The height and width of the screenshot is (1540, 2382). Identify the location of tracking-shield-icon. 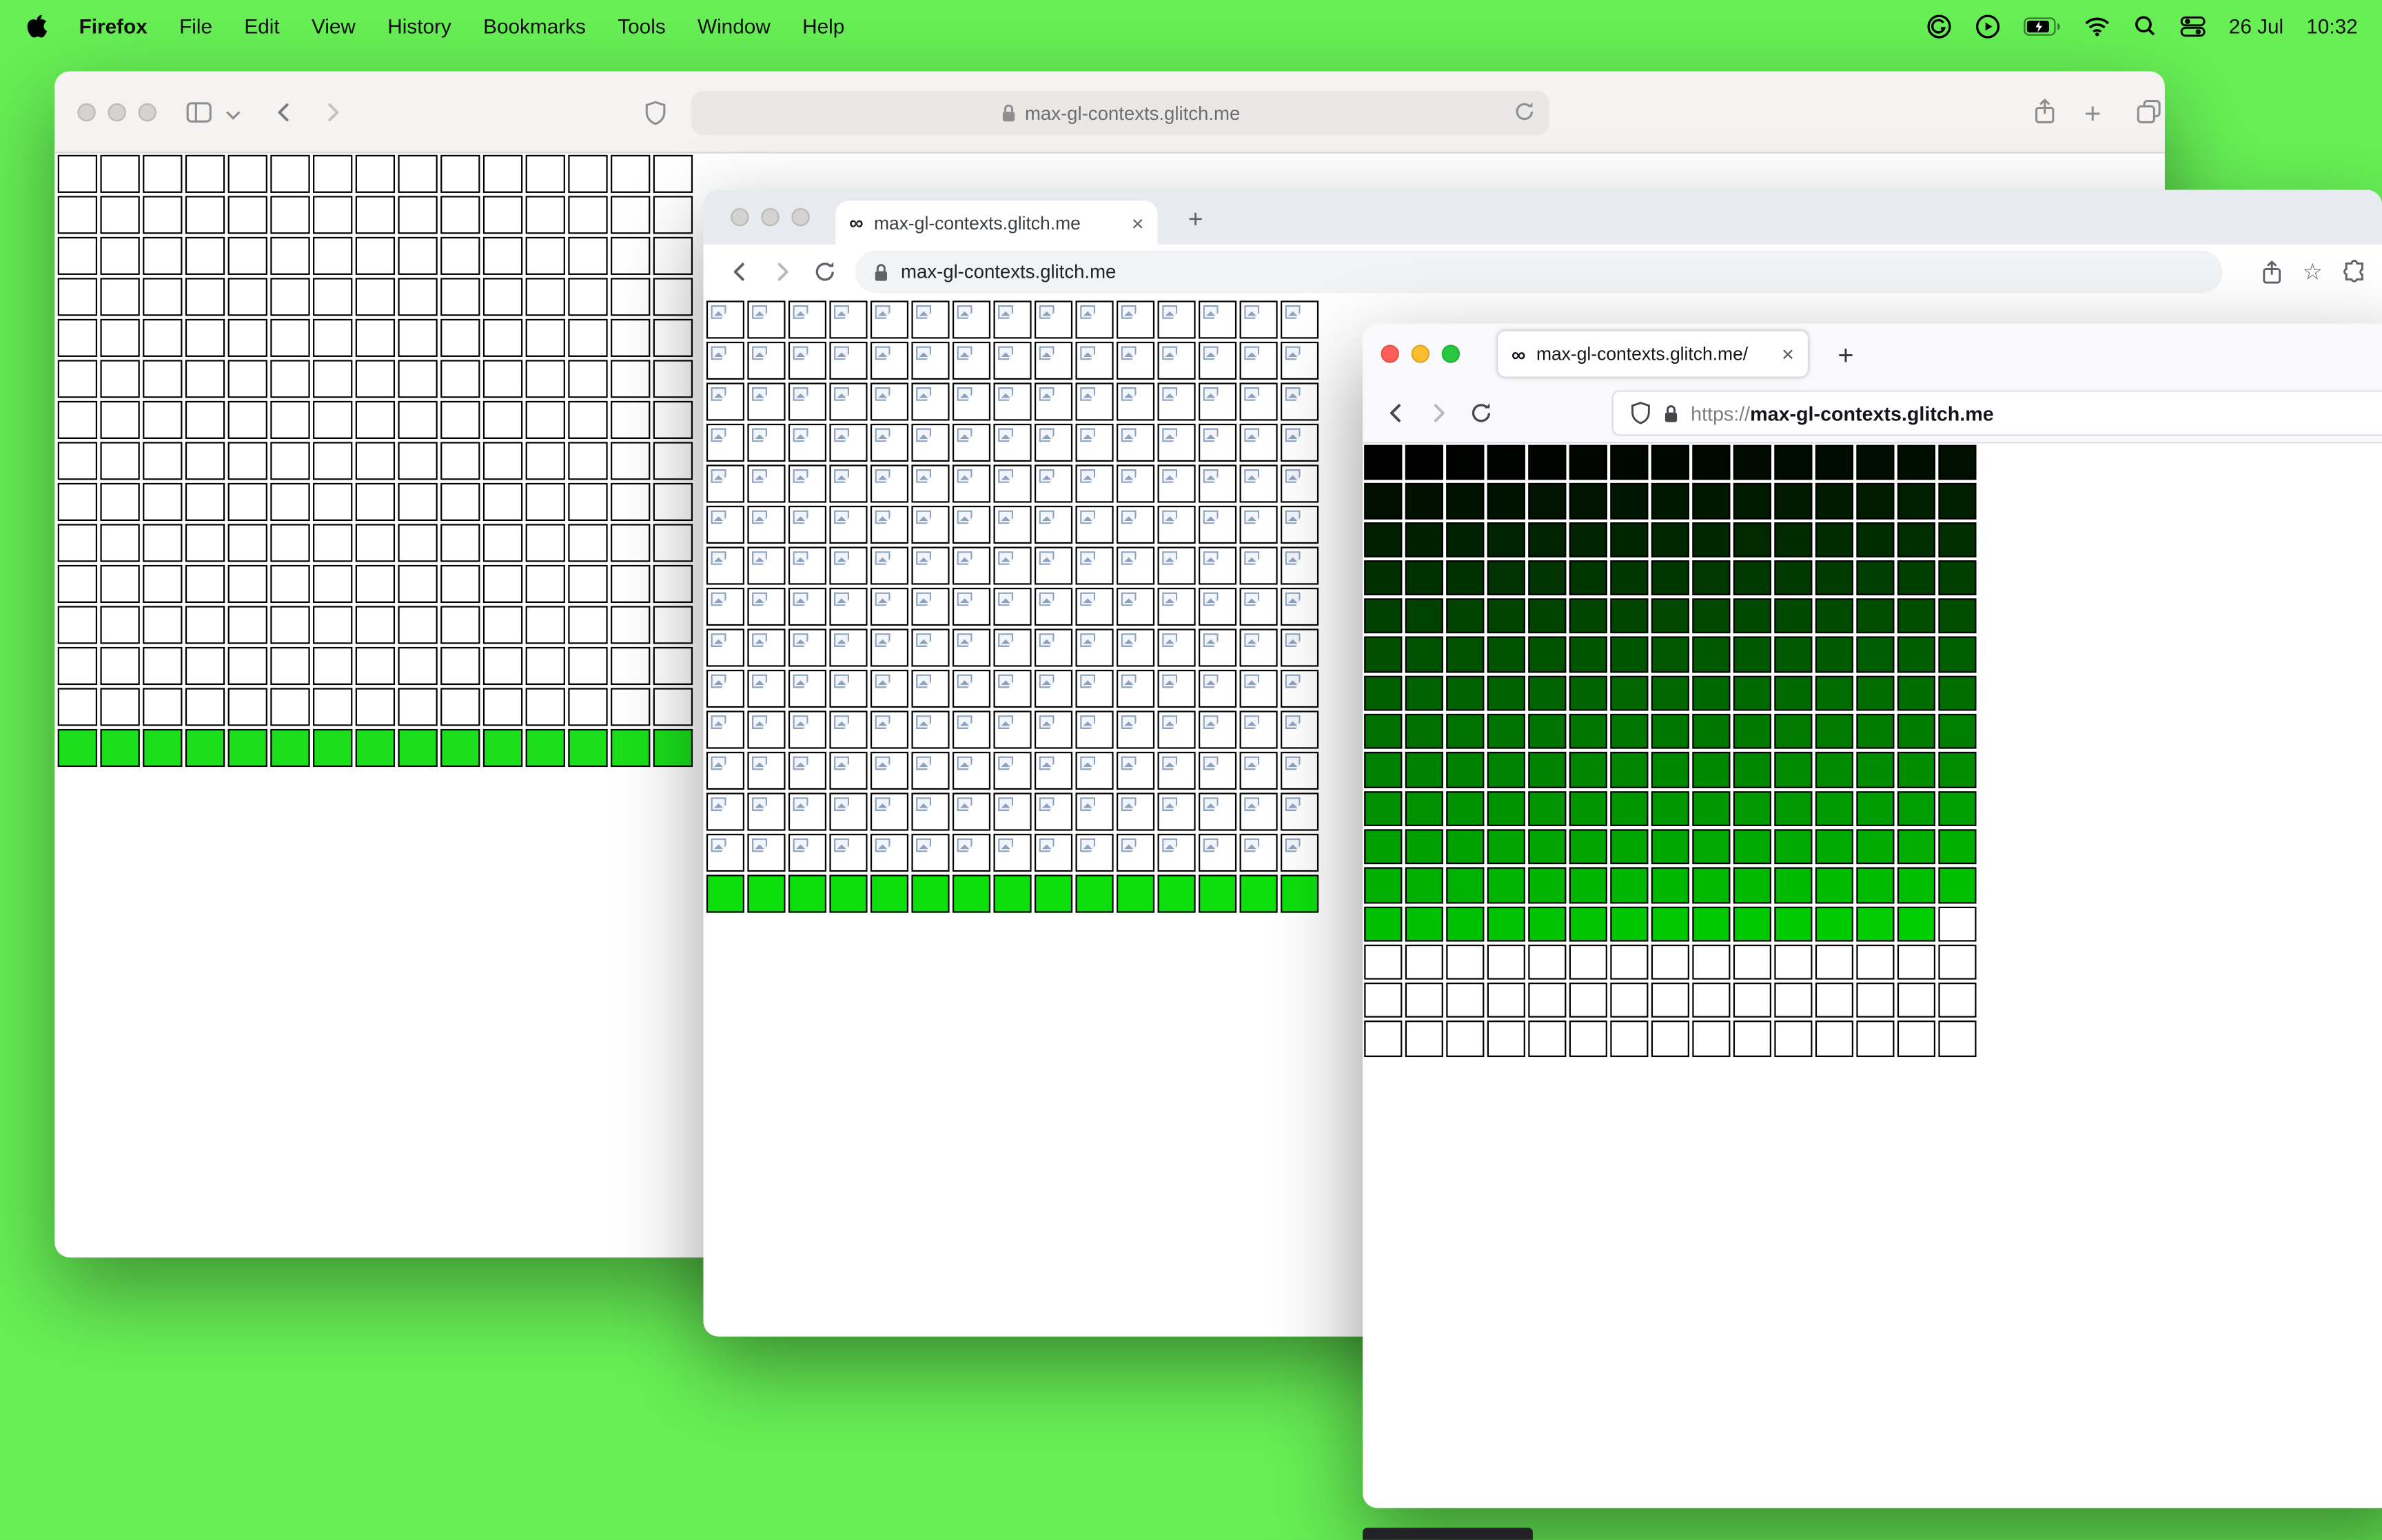
(1640, 413).